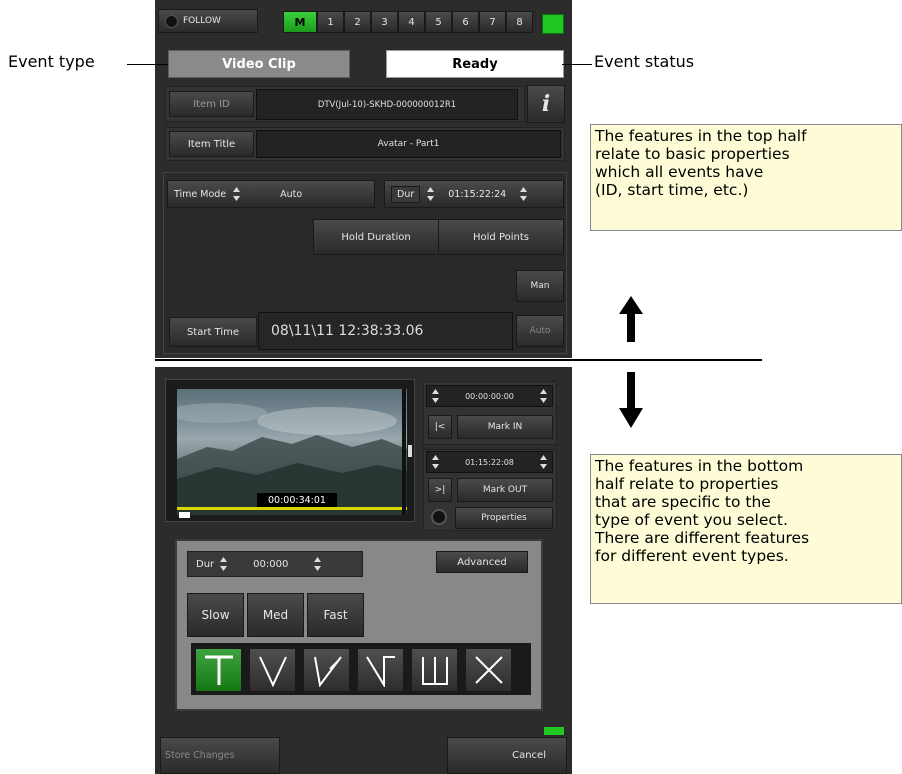  What do you see at coordinates (211, 144) in the screenshot?
I see `item-title-label: Item Title` at bounding box center [211, 144].